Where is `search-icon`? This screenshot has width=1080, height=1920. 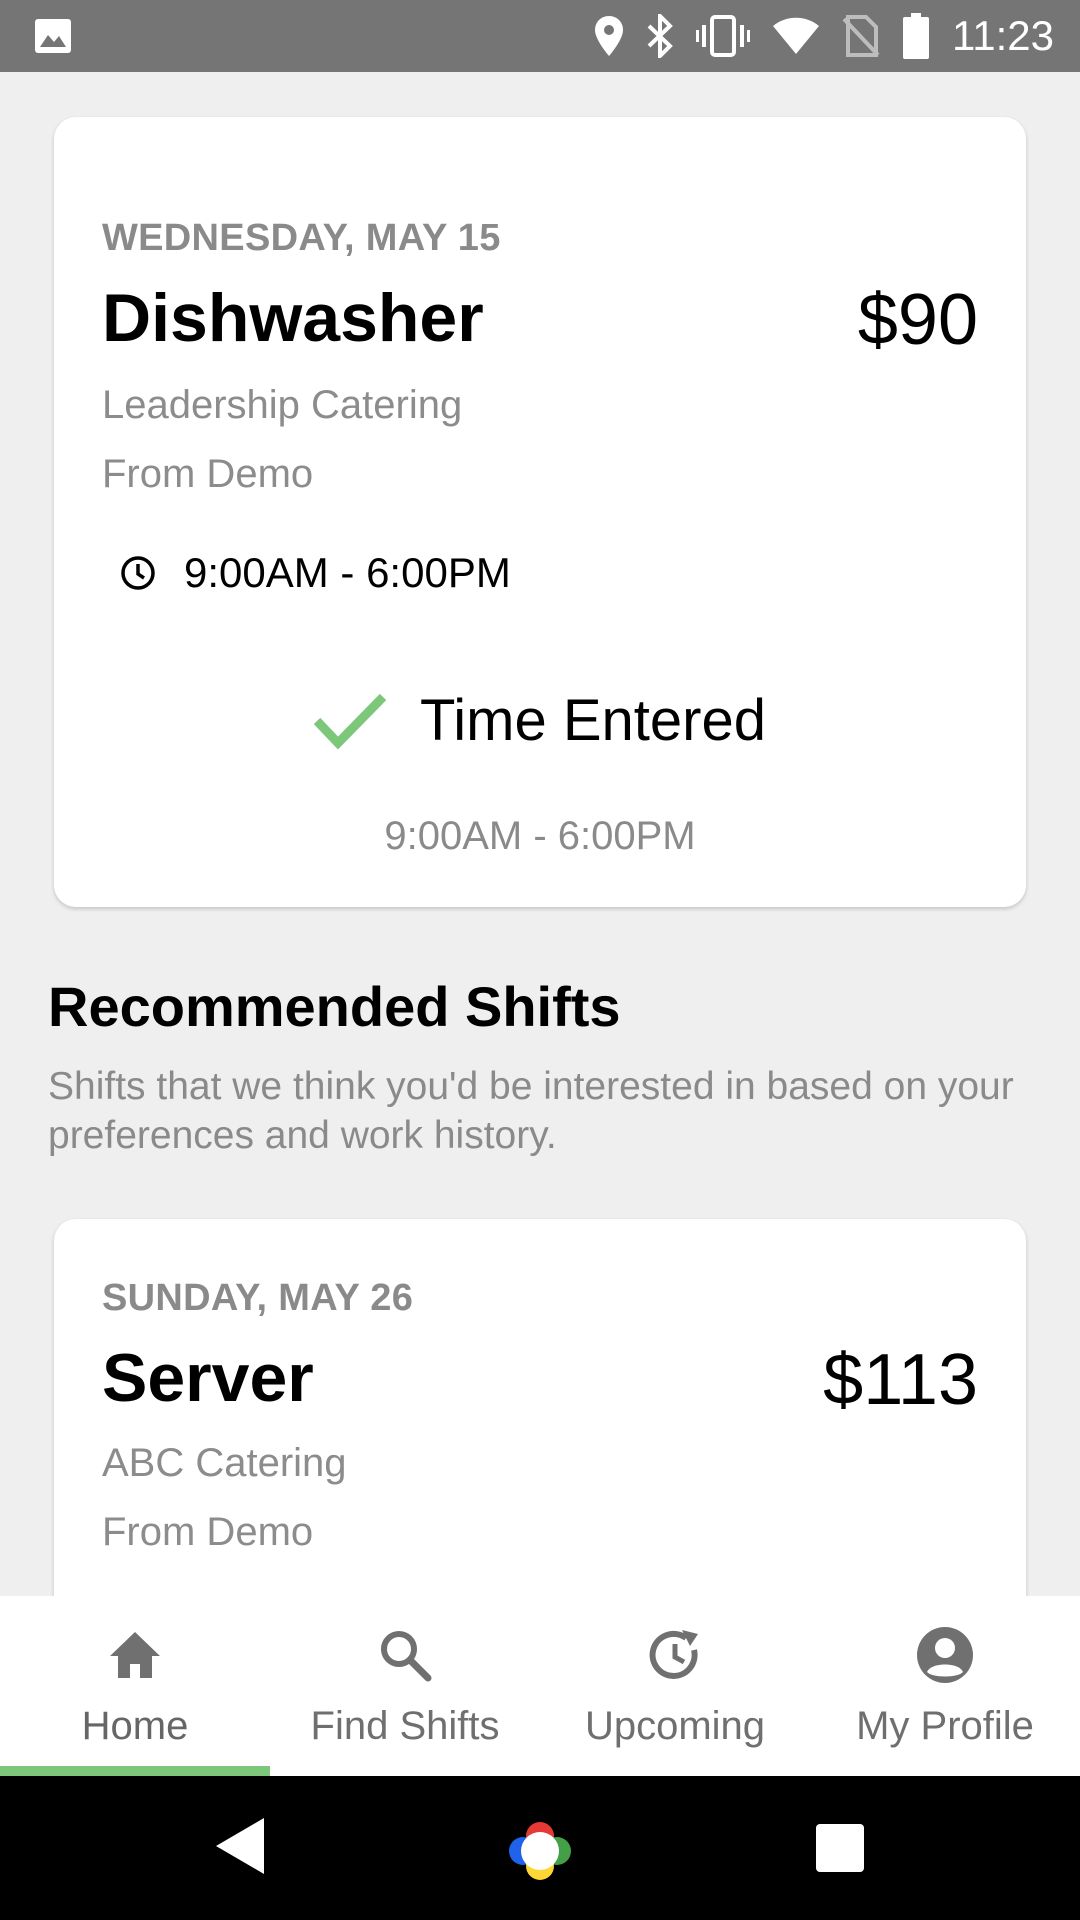 search-icon is located at coordinates (406, 1656).